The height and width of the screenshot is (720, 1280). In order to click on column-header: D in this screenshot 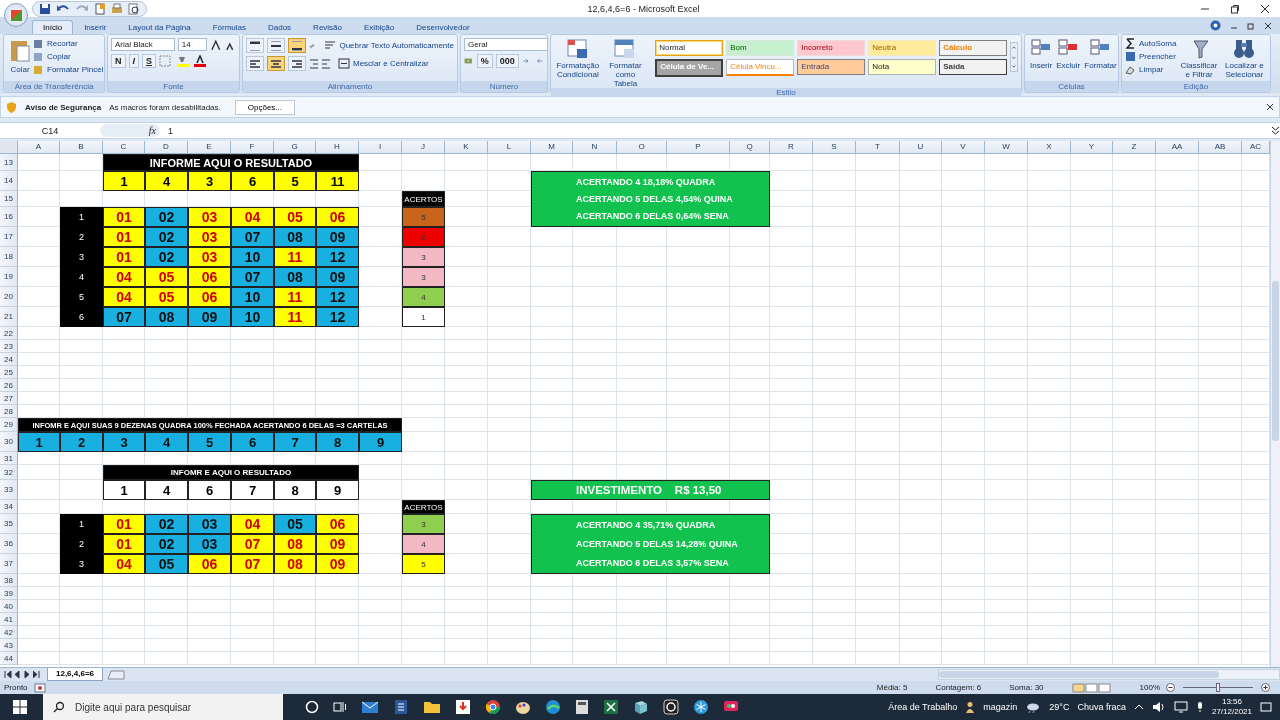, I will do `click(166, 147)`.